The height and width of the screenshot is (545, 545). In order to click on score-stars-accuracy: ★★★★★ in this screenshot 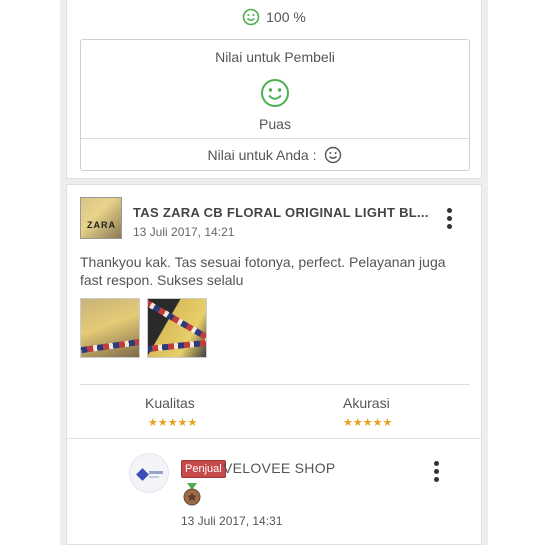, I will do `click(368, 423)`.